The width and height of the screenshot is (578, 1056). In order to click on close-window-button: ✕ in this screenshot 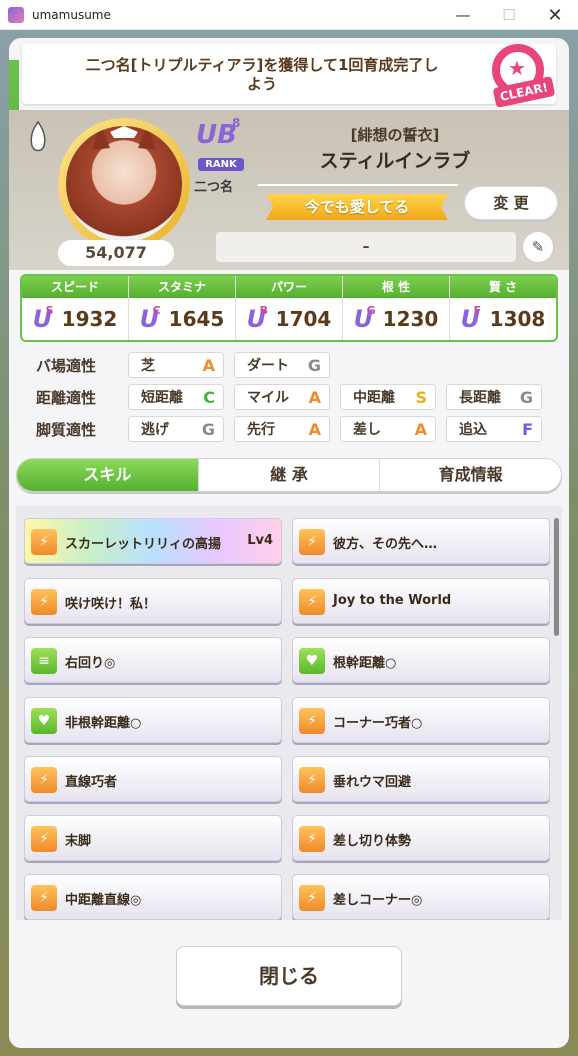, I will do `click(555, 15)`.